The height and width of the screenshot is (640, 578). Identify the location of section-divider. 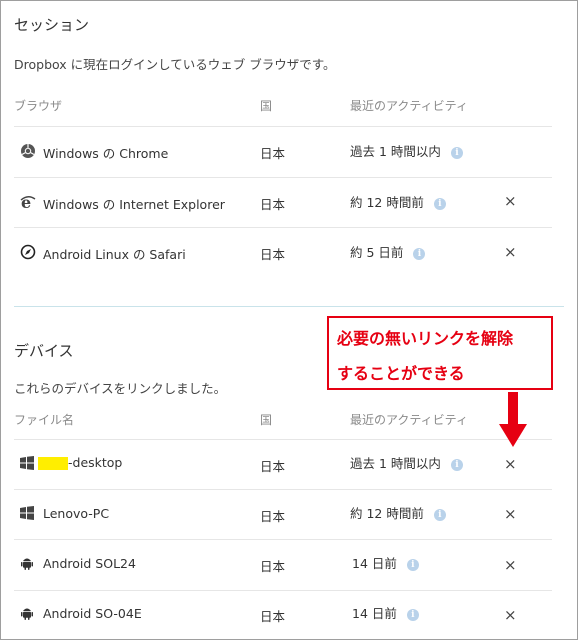
(289, 306).